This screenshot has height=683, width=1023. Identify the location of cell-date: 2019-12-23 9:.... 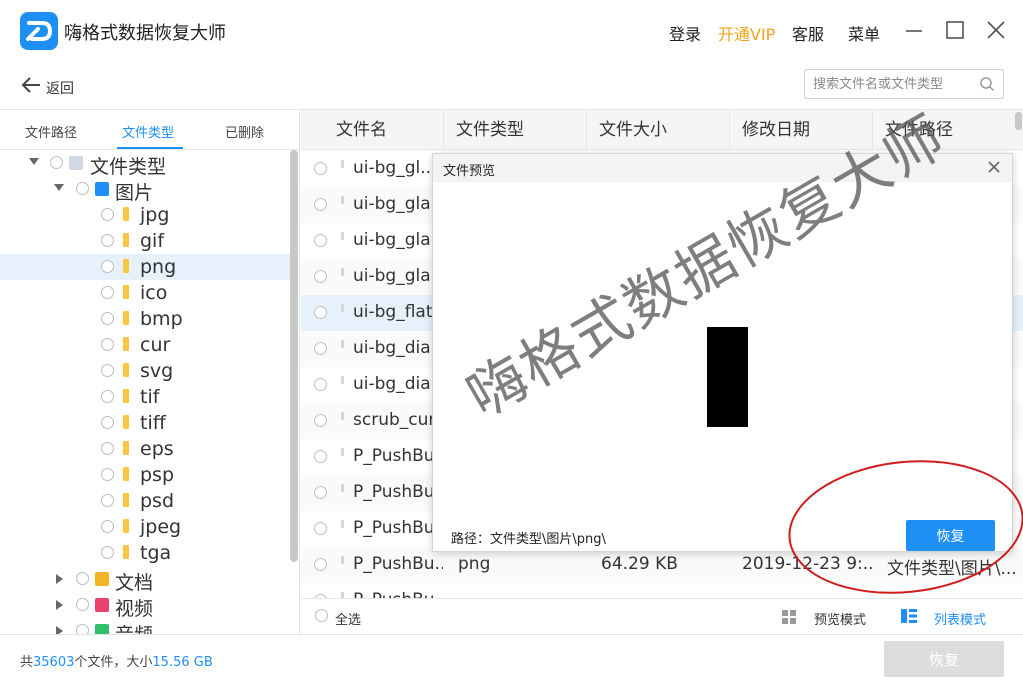
(807, 564).